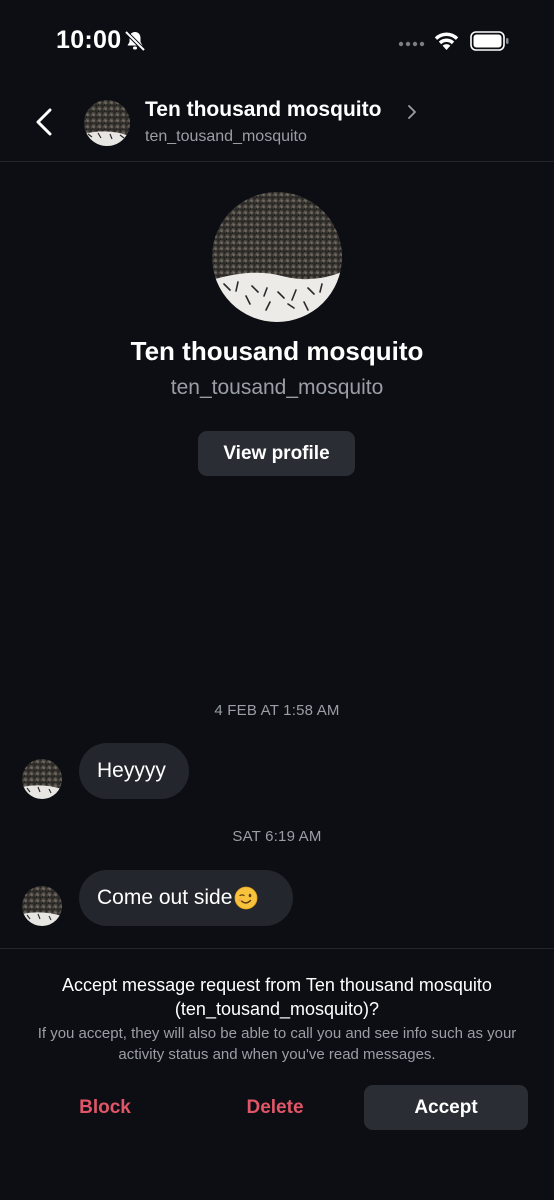  I want to click on profile-avatar, so click(277, 257).